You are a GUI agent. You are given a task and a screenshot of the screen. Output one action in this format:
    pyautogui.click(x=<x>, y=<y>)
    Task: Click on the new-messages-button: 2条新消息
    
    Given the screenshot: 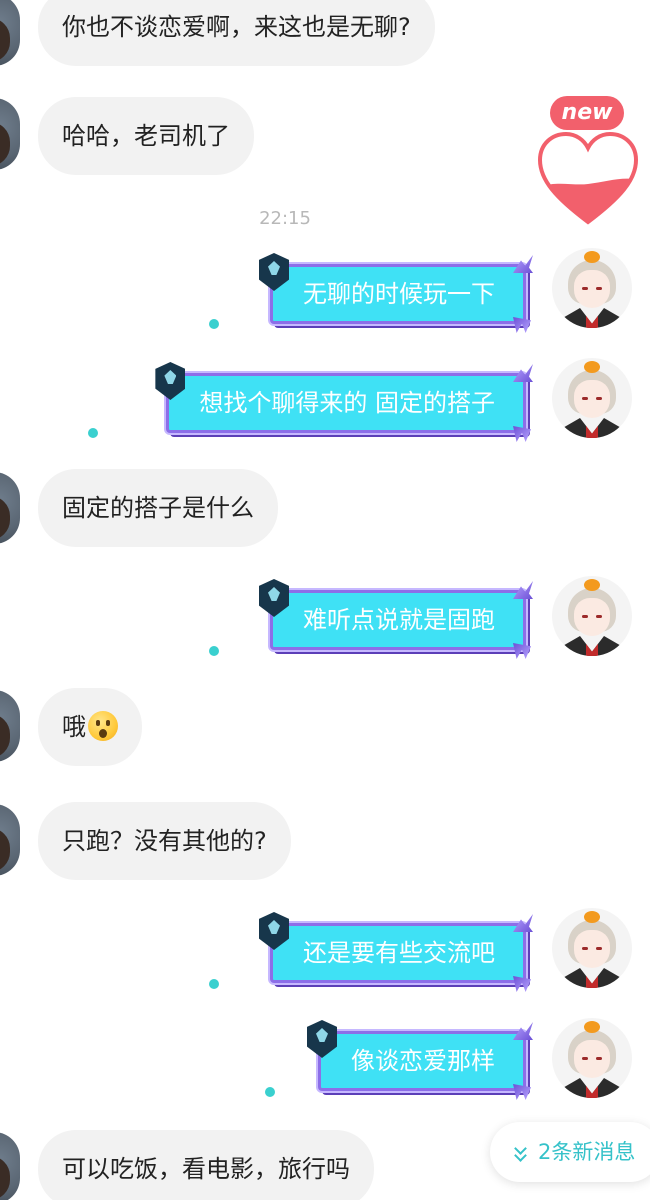 What is the action you would take?
    pyautogui.click(x=570, y=1152)
    